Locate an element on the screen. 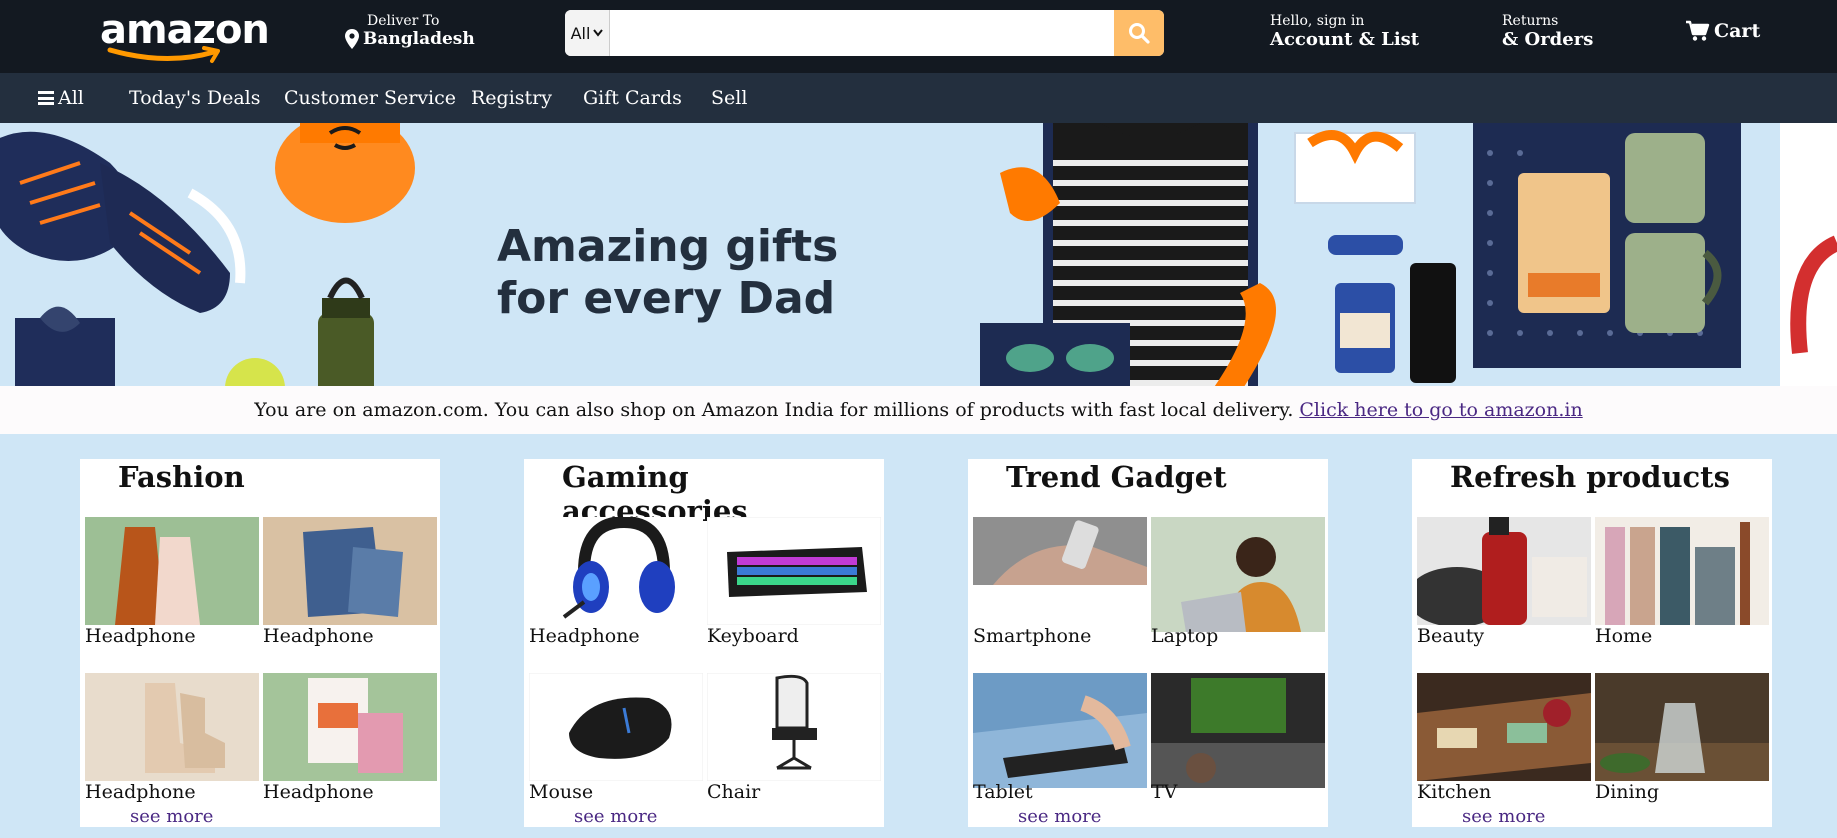 The height and width of the screenshot is (838, 1837). cart-button: Cart is located at coordinates (1723, 31).